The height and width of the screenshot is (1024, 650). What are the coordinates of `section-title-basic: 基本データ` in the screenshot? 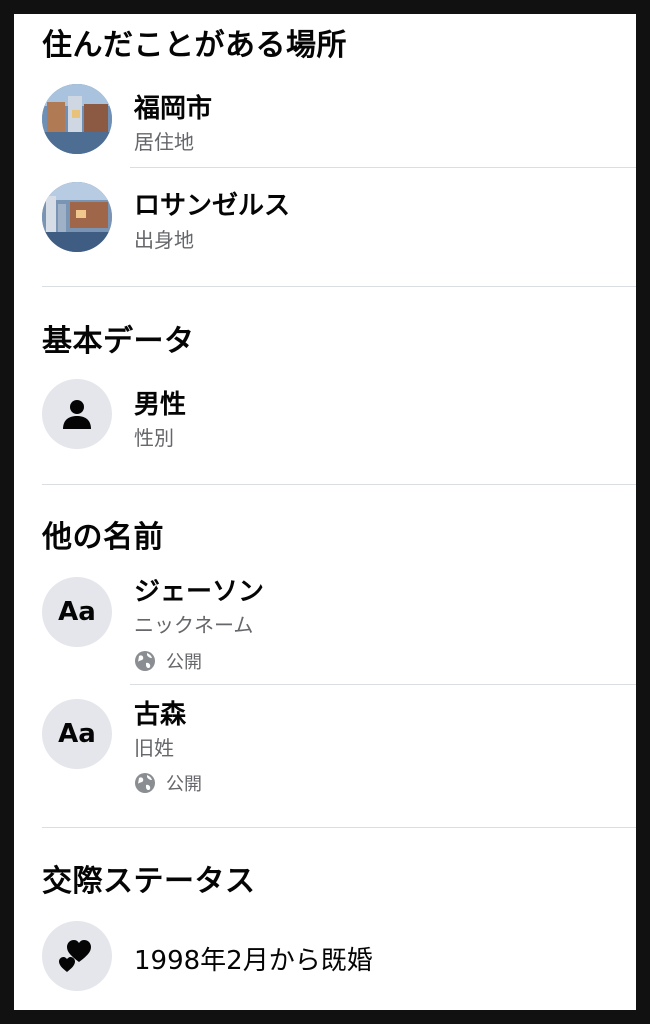 It's located at (118, 341).